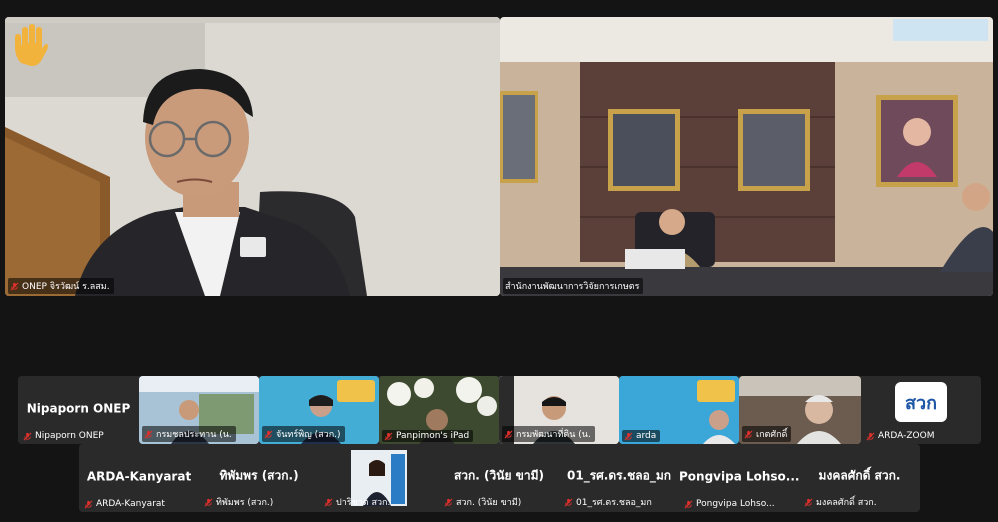  I want to click on participant-name: arda, so click(646, 436).